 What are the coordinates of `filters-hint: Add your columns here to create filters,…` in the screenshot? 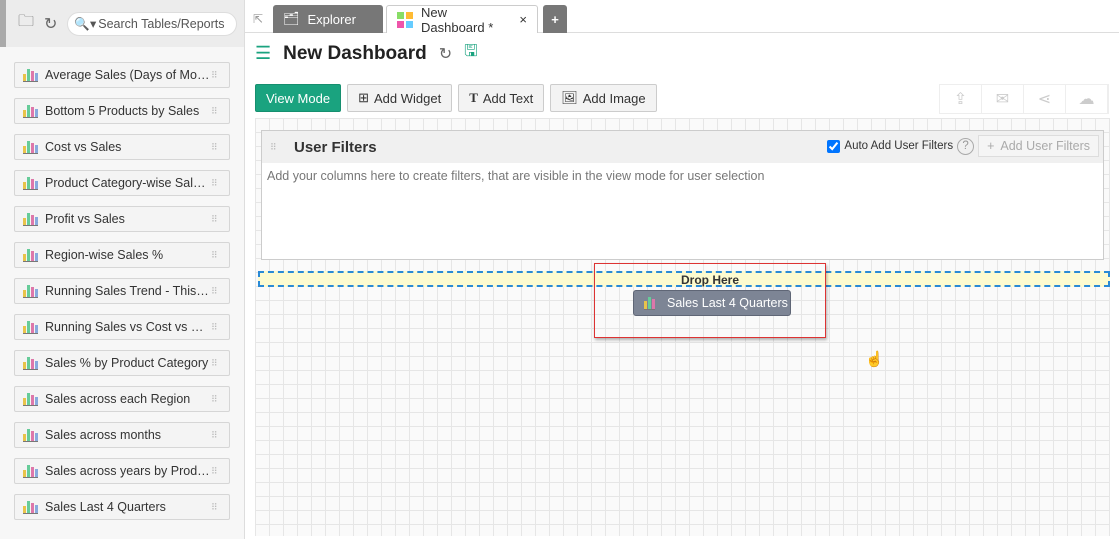 It's located at (516, 176).